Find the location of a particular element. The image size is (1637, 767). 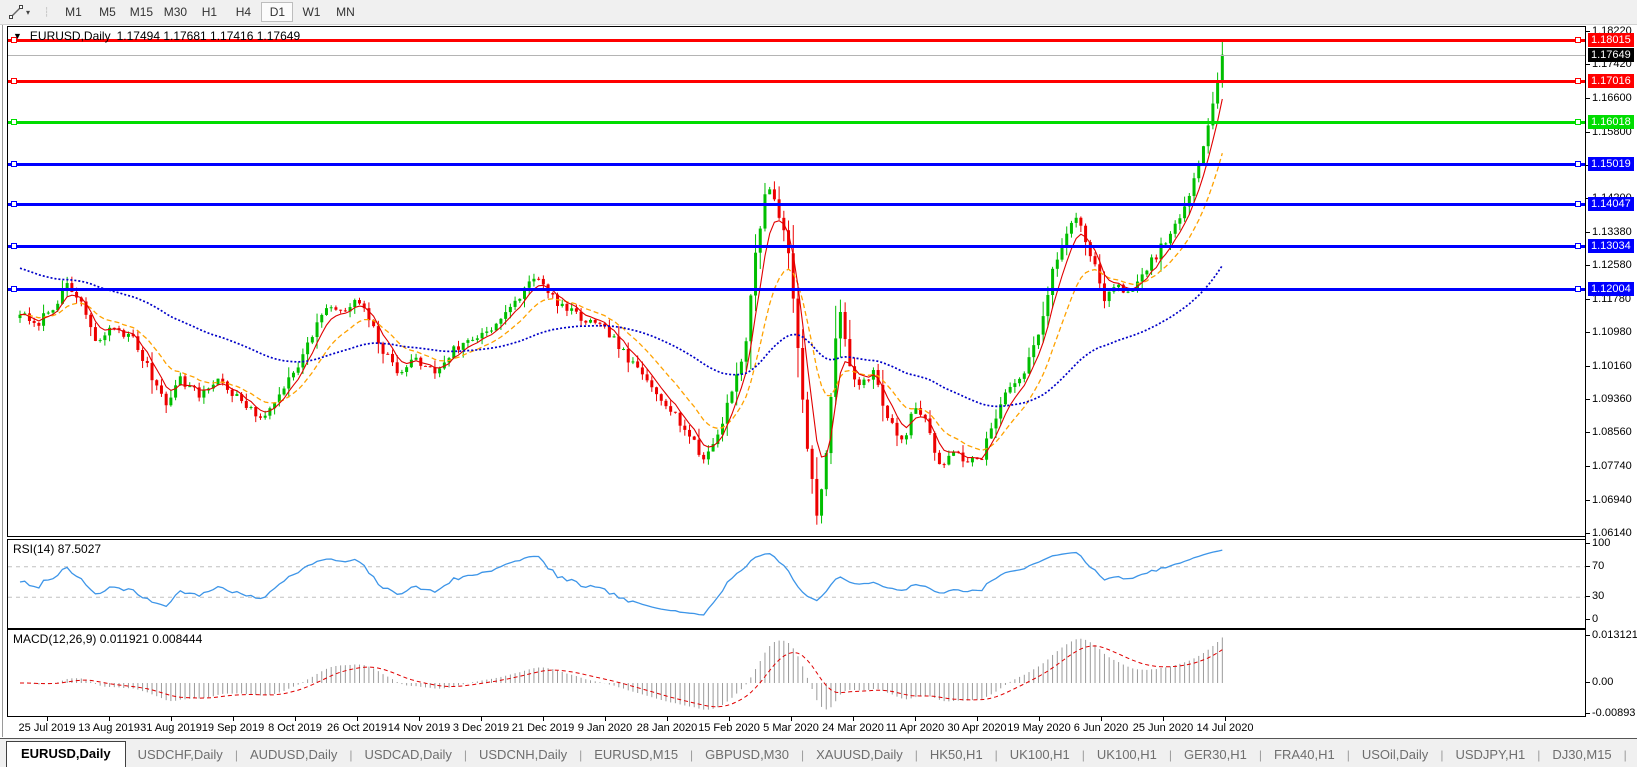

price-level-badge: 1.17016 is located at coordinates (1611, 81).